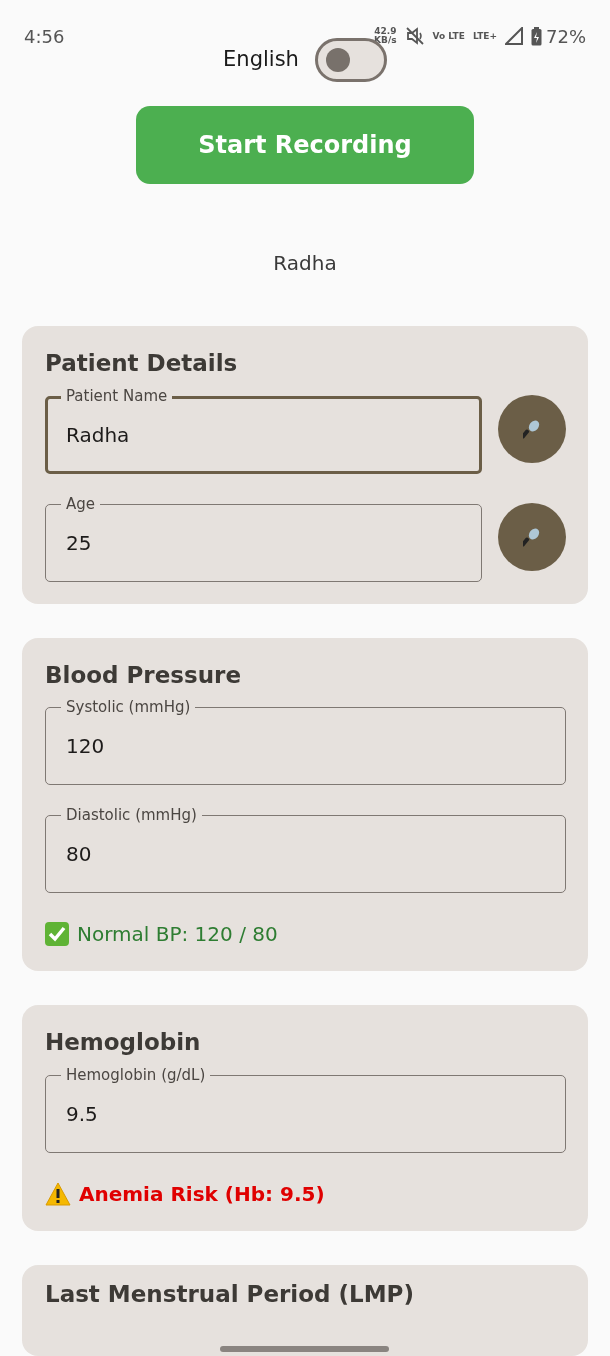  I want to click on clock-time: 4:56, so click(44, 36).